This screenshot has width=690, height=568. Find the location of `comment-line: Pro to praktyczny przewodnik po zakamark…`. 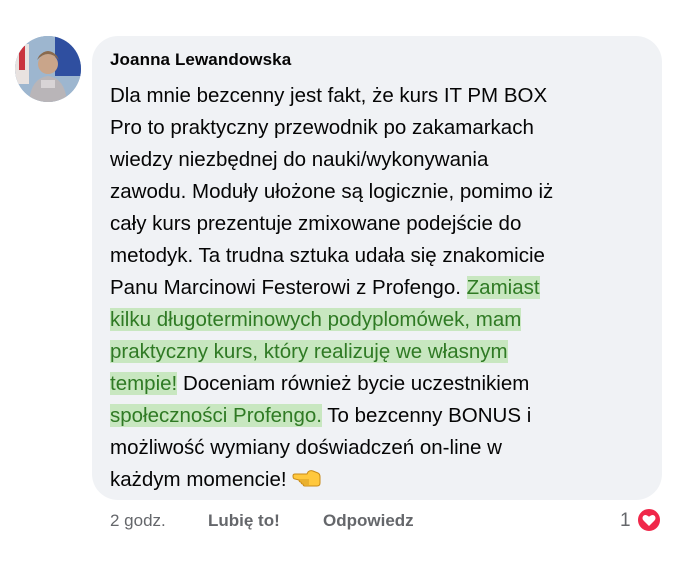

comment-line: Pro to praktyczny przewodnik po zakamark… is located at coordinates (322, 127).